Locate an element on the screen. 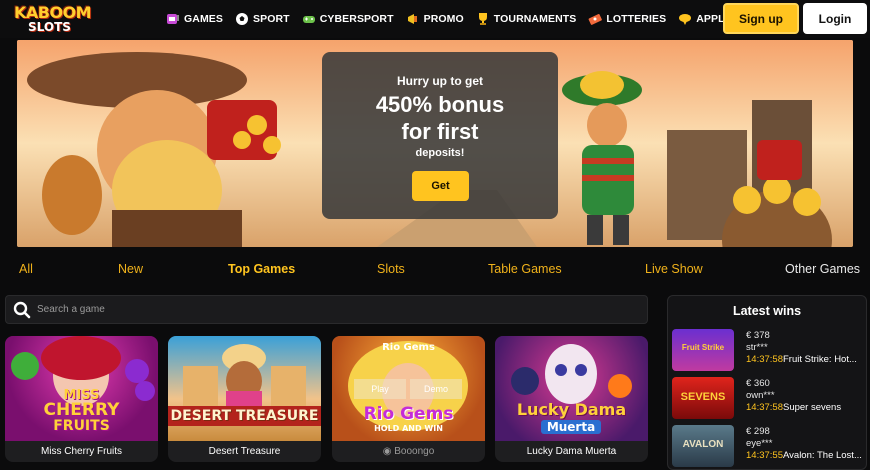 Image resolution: width=870 pixels, height=470 pixels. tab-other-games: Other Games is located at coordinates (822, 269).